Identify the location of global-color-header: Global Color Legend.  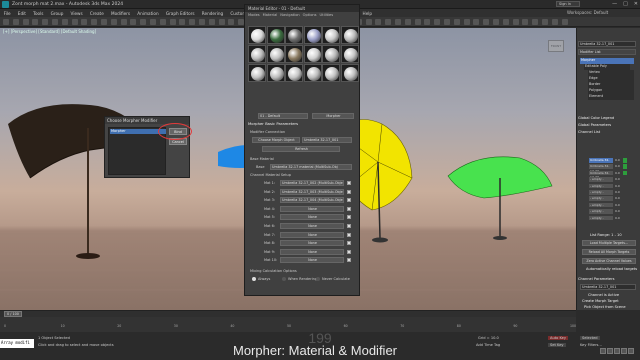
(608, 118).